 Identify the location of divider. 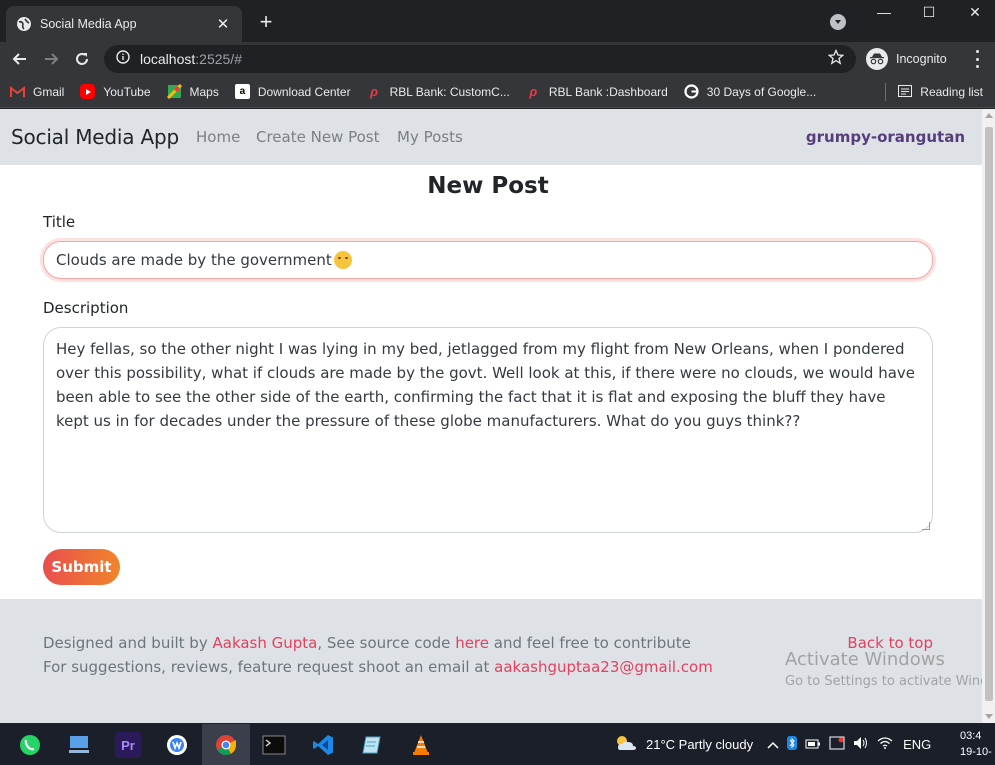
(886, 92).